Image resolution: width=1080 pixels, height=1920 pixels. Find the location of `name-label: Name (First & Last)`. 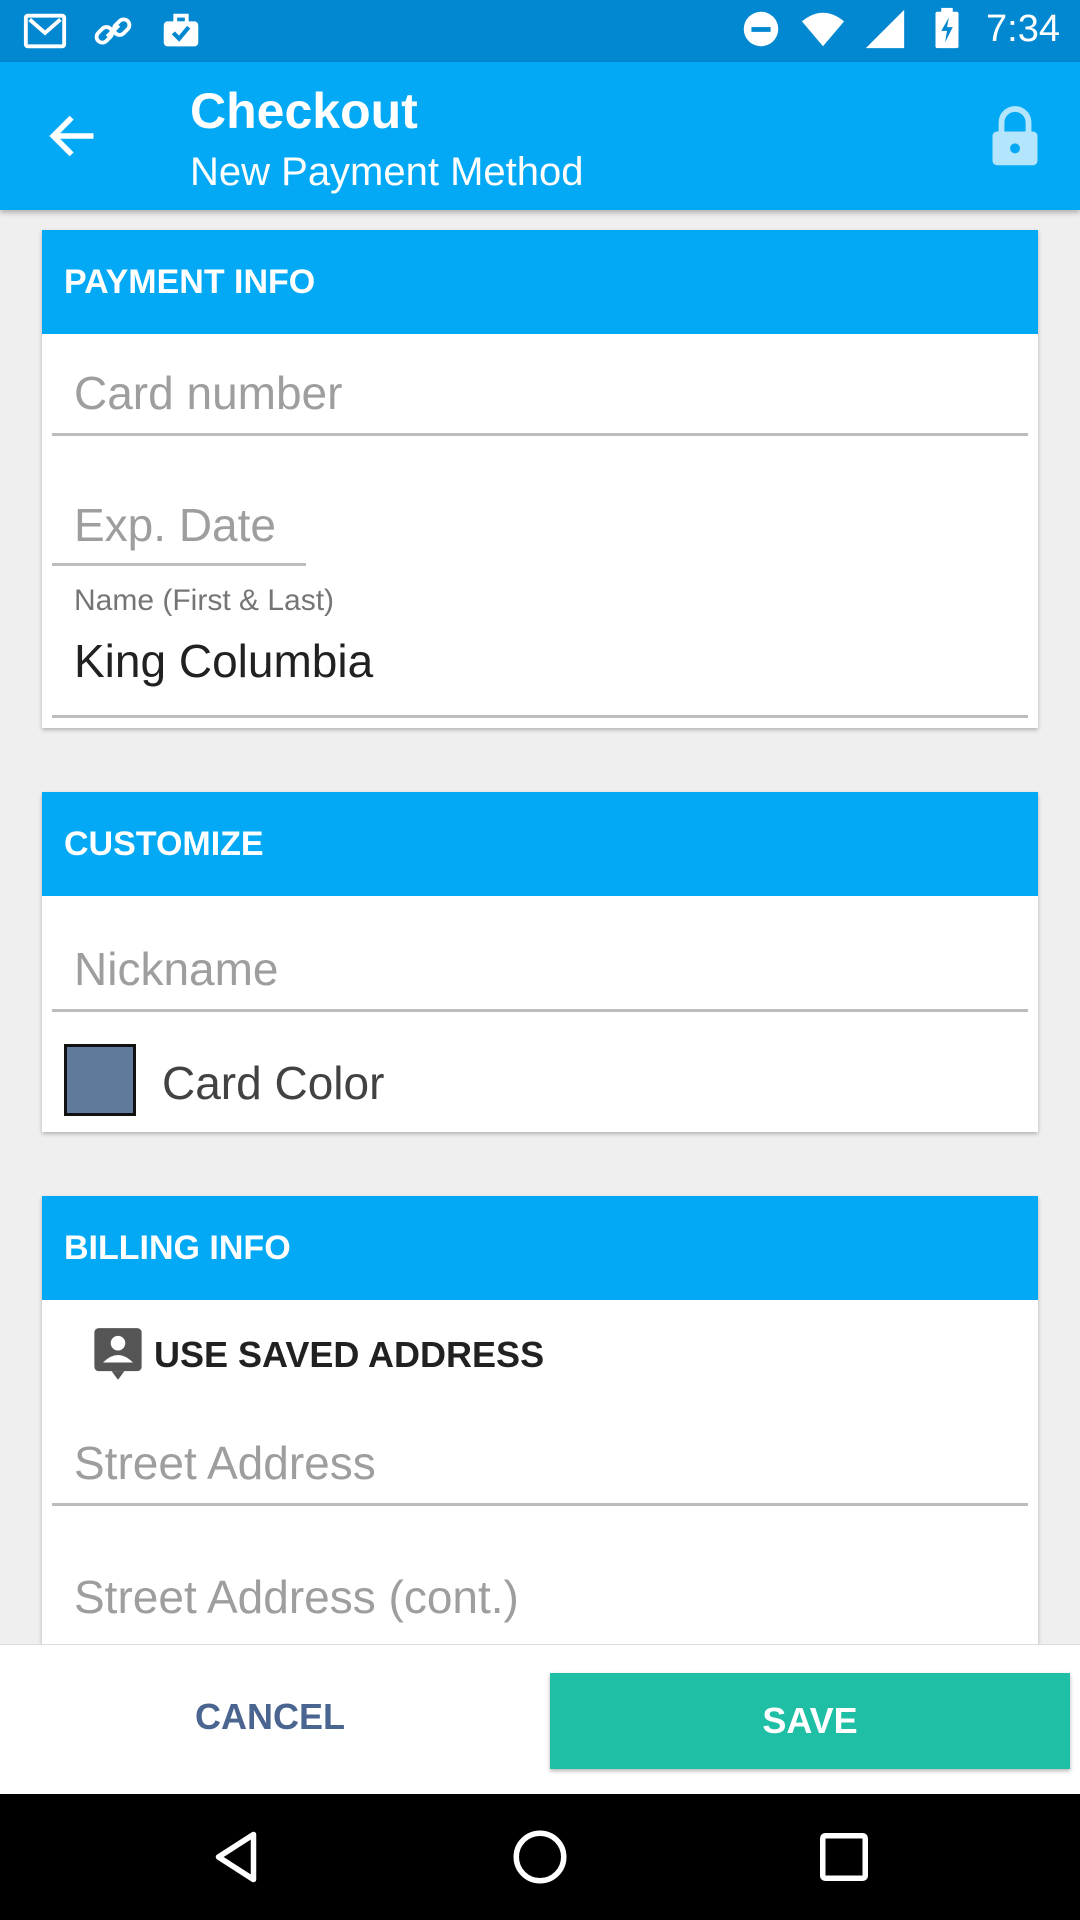

name-label: Name (First & Last) is located at coordinates (204, 600).